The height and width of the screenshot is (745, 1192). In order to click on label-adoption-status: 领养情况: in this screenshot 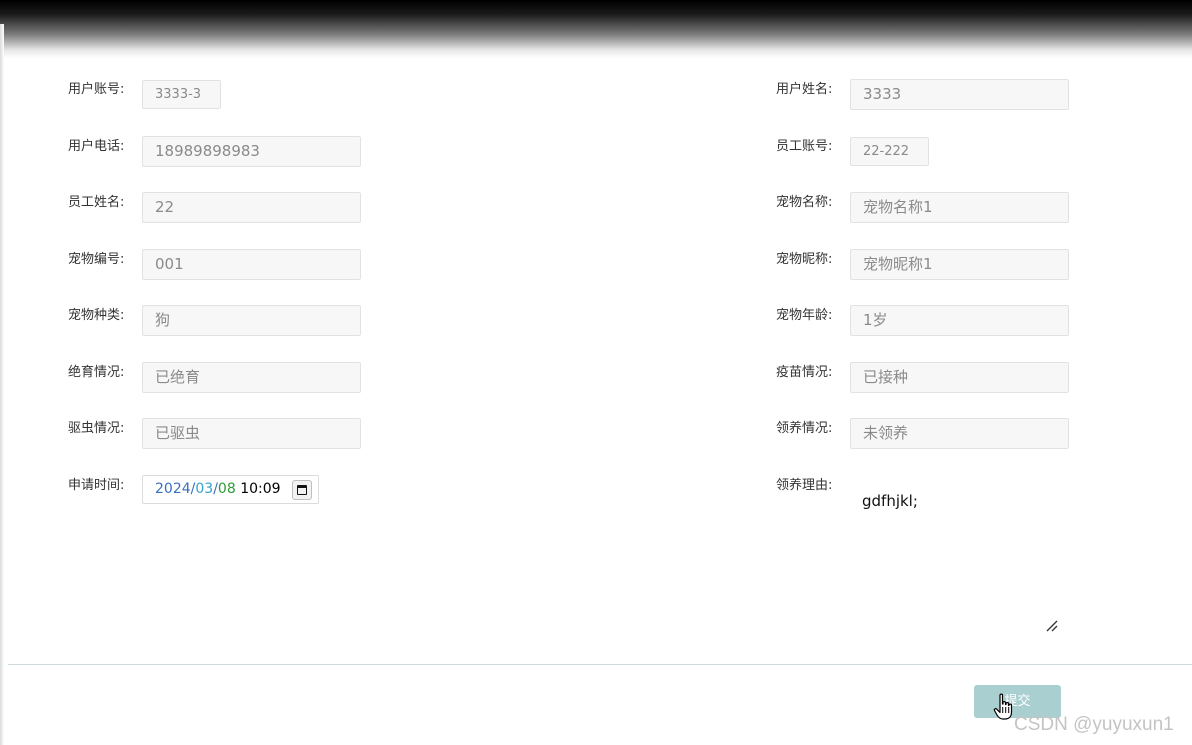, I will do `click(804, 428)`.